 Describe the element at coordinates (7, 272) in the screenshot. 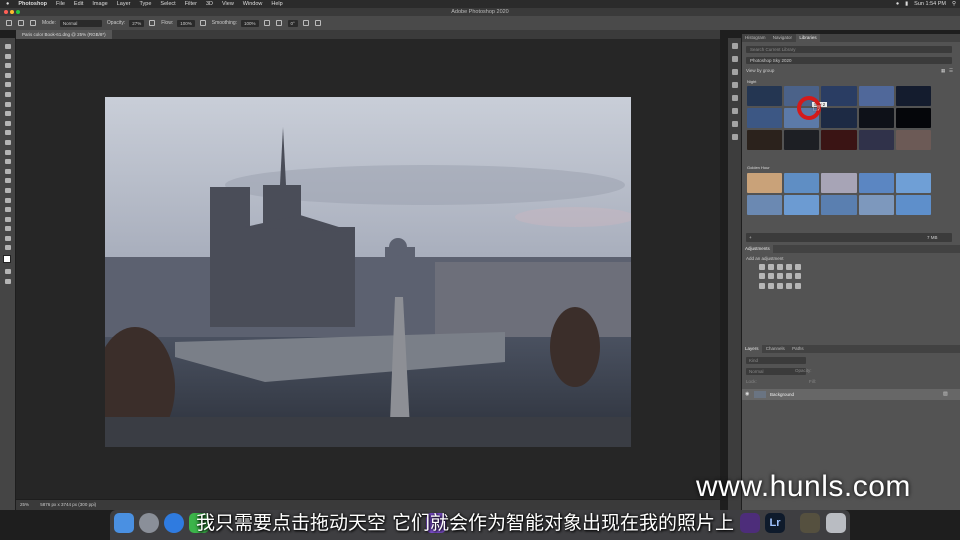

I see `quick-mask-icon` at that location.